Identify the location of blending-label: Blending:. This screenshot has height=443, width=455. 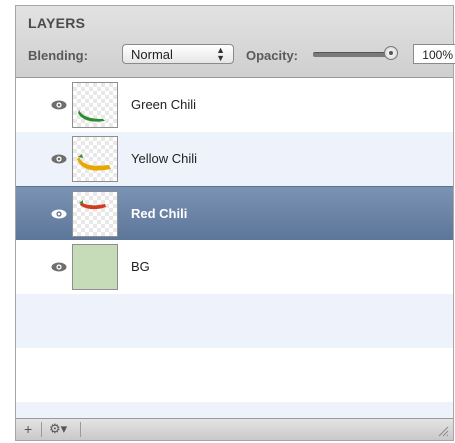
(58, 55).